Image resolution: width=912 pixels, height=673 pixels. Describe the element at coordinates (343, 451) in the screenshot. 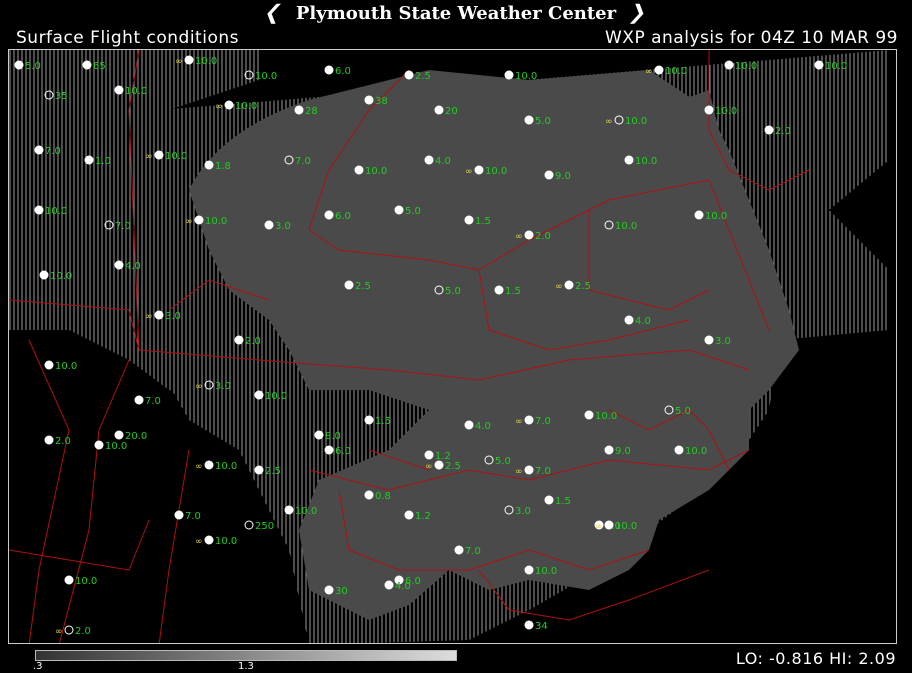

I see `visibility-label: 6.0` at that location.